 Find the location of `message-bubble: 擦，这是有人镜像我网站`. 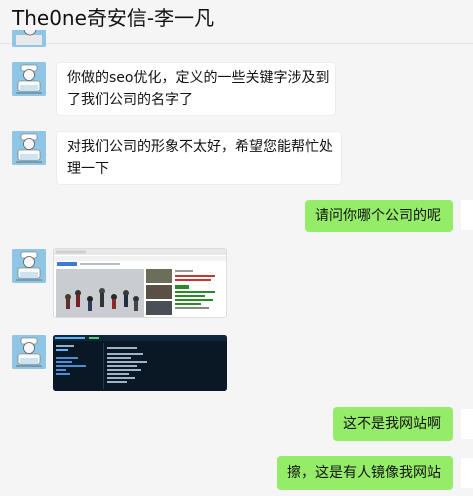

message-bubble: 擦，这是有人镜像我网站 is located at coordinates (365, 473).